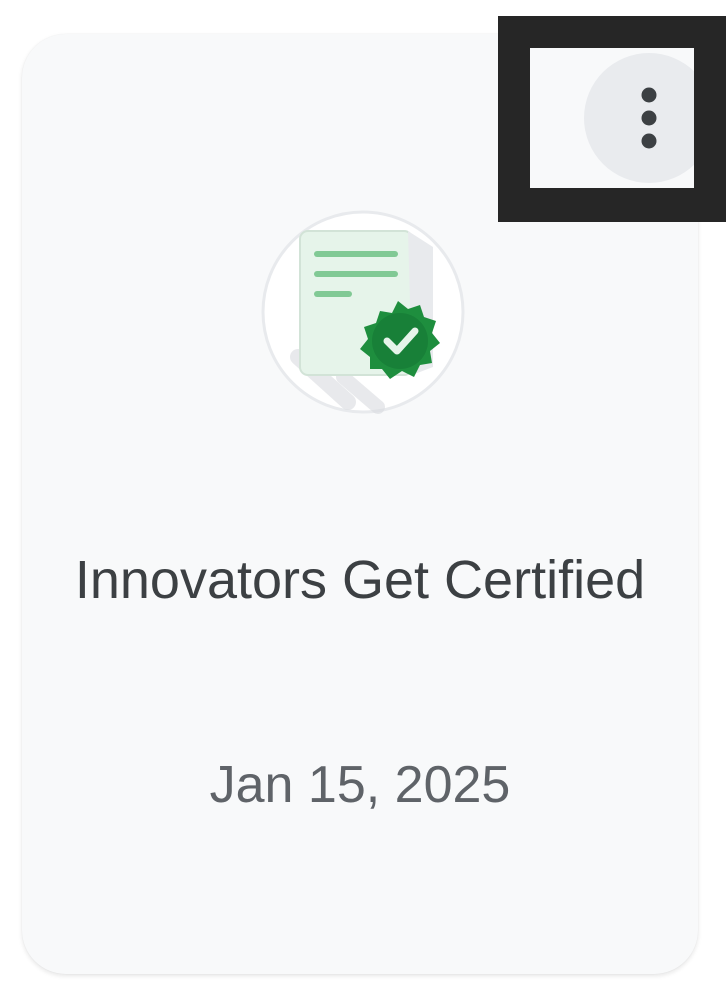 The width and height of the screenshot is (726, 989). I want to click on card-date: Jan 15, 2025, so click(360, 785).